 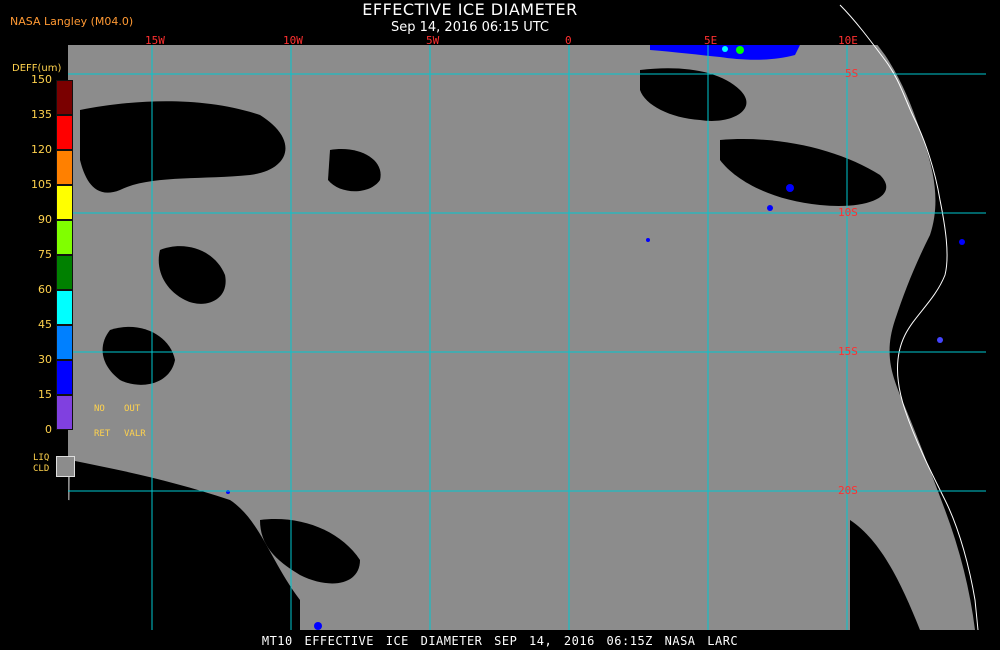 What do you see at coordinates (41, 469) in the screenshot?
I see `legend-cld-label: CLD` at bounding box center [41, 469].